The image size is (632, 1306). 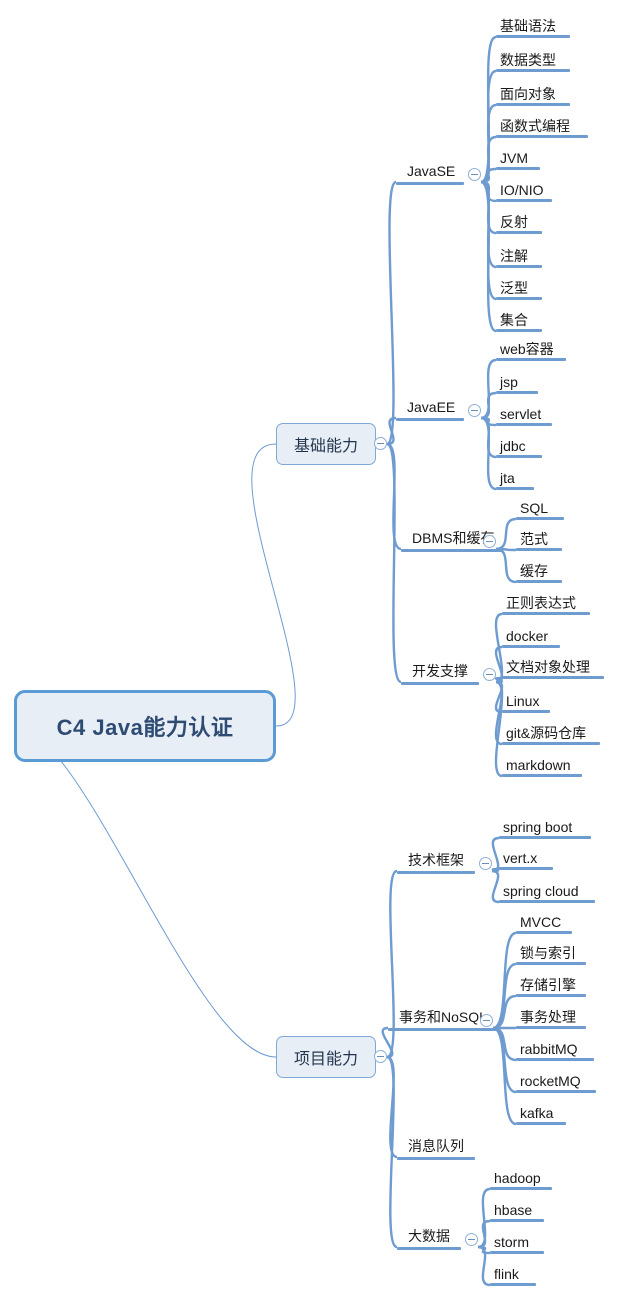 What do you see at coordinates (430, 408) in the screenshot?
I see `subtopic-node-javaee: JavaEE` at bounding box center [430, 408].